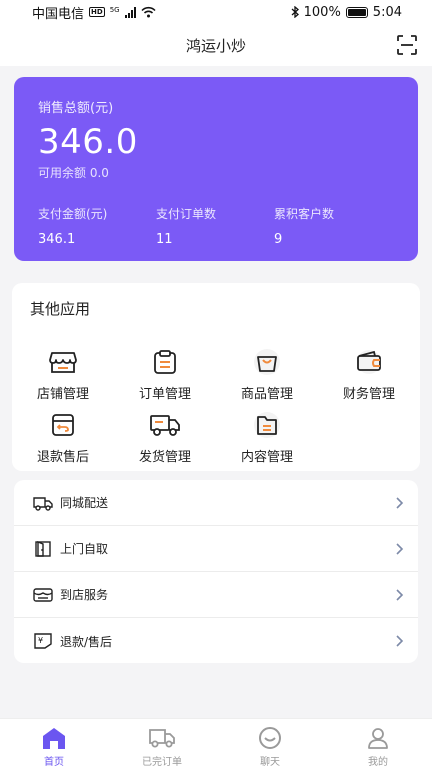 The image size is (432, 768). Describe the element at coordinates (164, 394) in the screenshot. I see `app-label: 订单管理` at that location.